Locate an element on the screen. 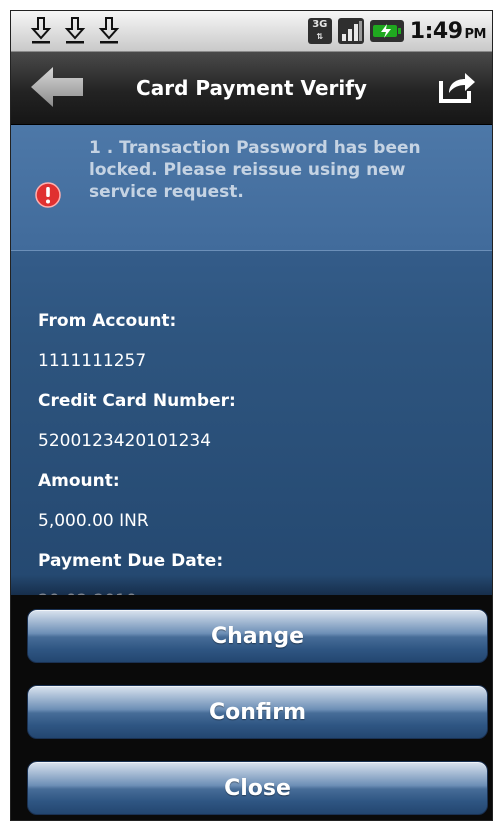  time-ampm: PM is located at coordinates (475, 34).